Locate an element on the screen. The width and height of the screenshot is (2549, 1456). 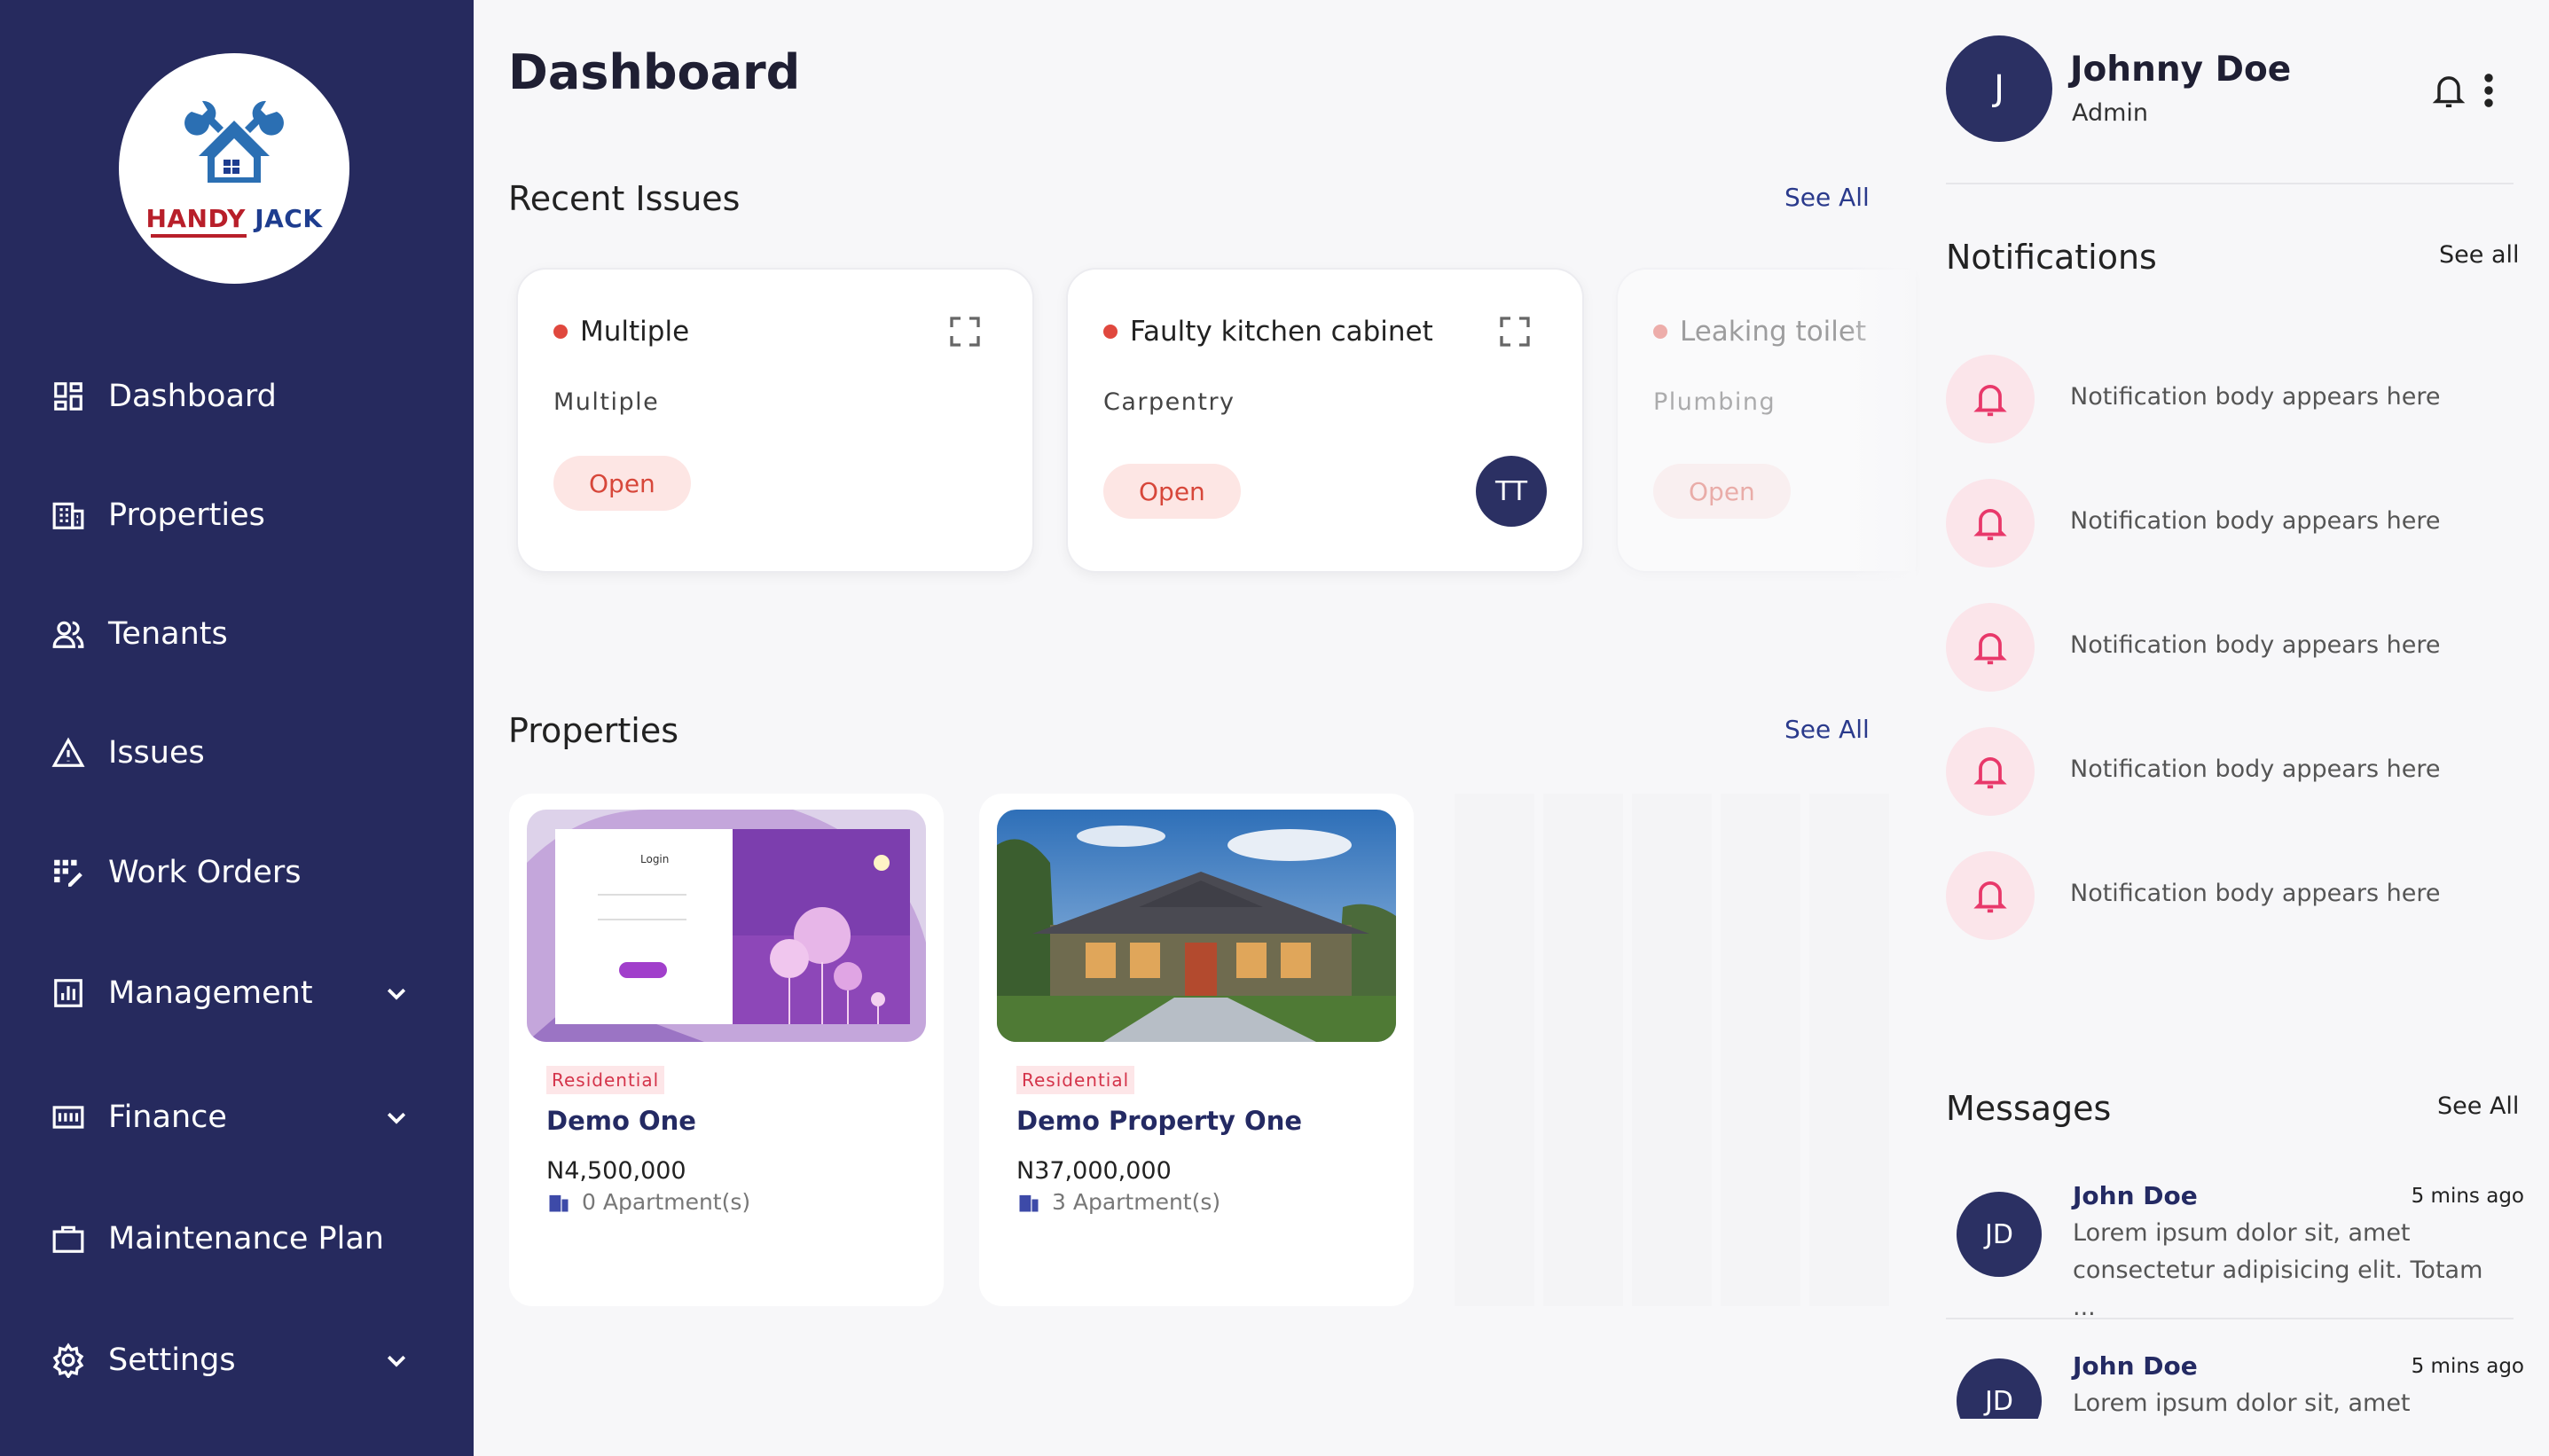
sidebar-item-label: Properties is located at coordinates (186, 515).